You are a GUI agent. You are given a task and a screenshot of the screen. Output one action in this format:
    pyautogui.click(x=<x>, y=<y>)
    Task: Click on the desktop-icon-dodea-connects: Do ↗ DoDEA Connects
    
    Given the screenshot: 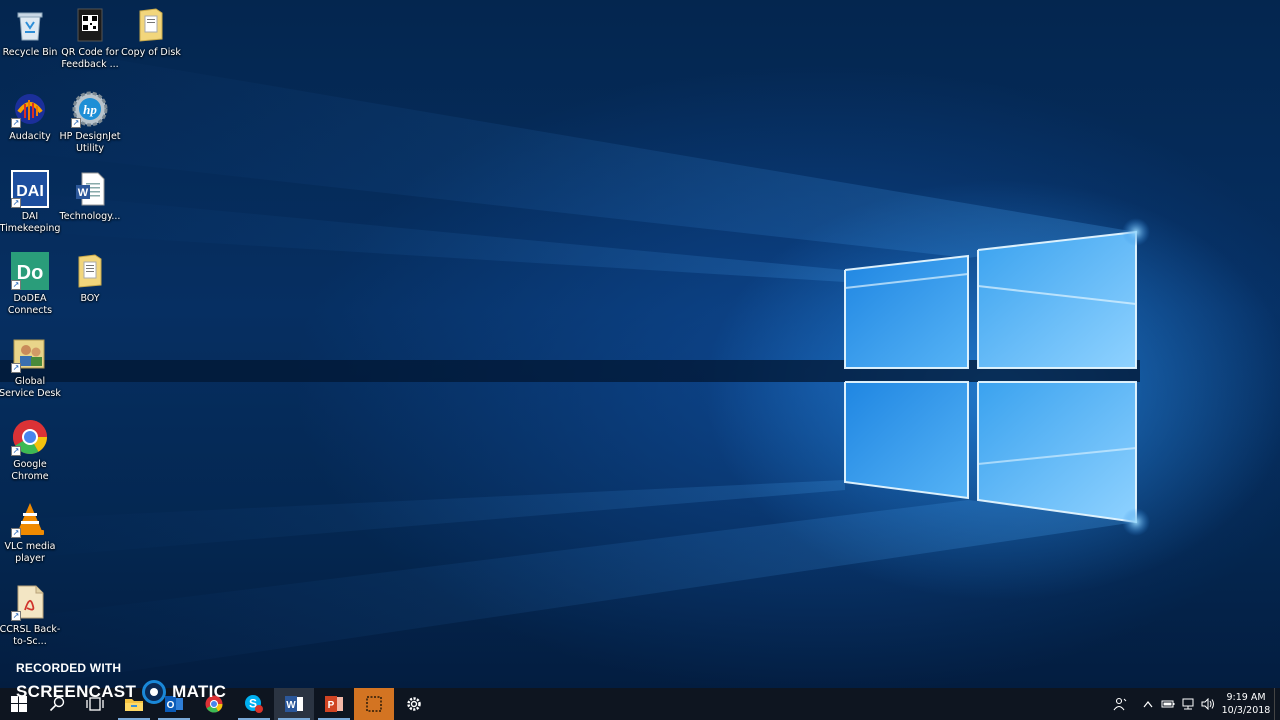 What is the action you would take?
    pyautogui.click(x=30, y=284)
    